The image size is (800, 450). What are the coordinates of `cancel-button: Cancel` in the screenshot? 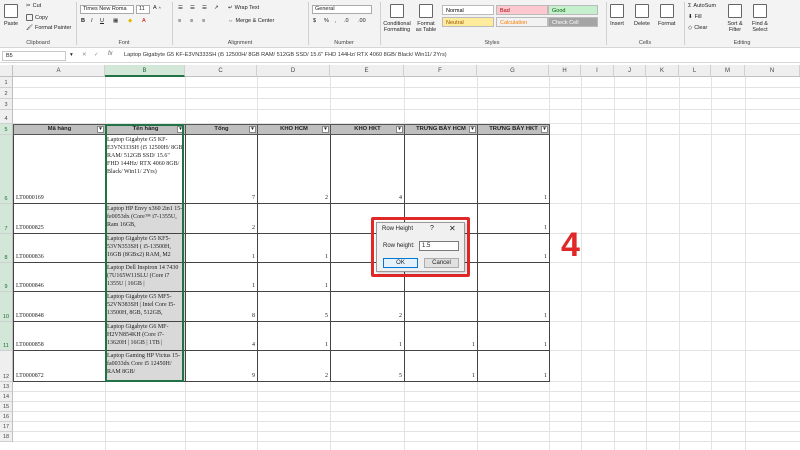 It's located at (441, 263).